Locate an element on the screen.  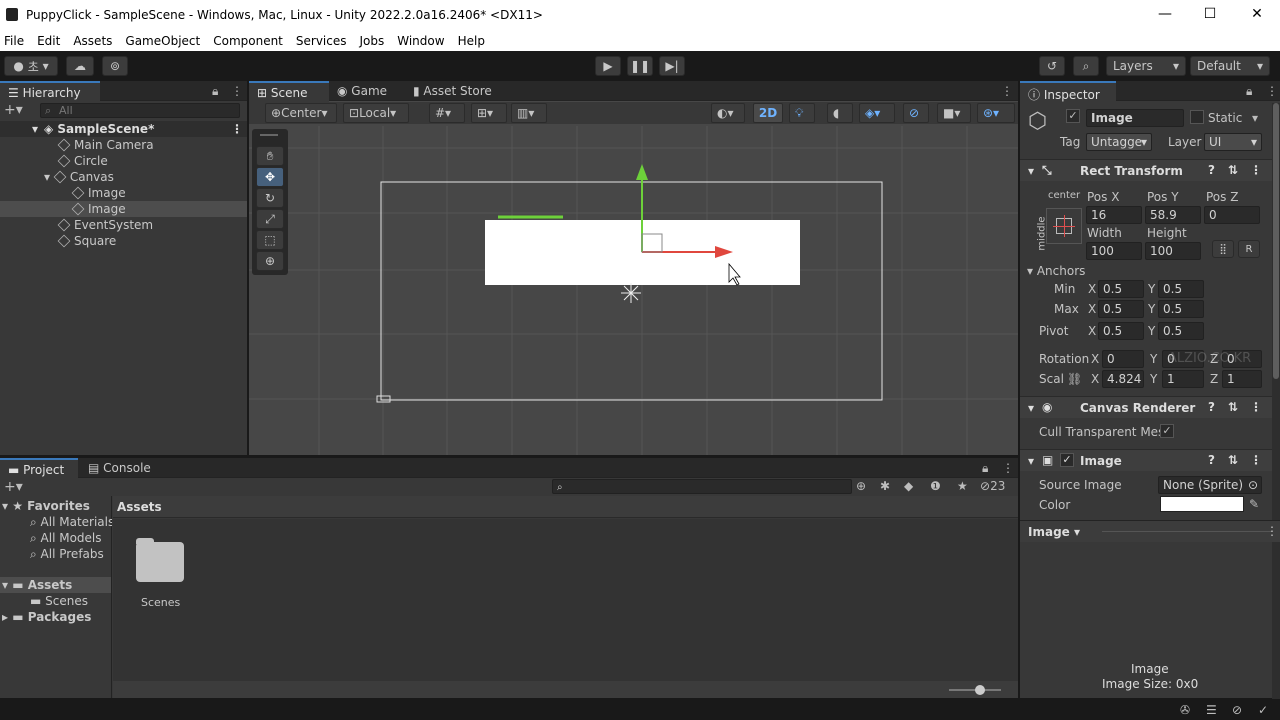
rect-tool: ⬚ is located at coordinates (270, 240).